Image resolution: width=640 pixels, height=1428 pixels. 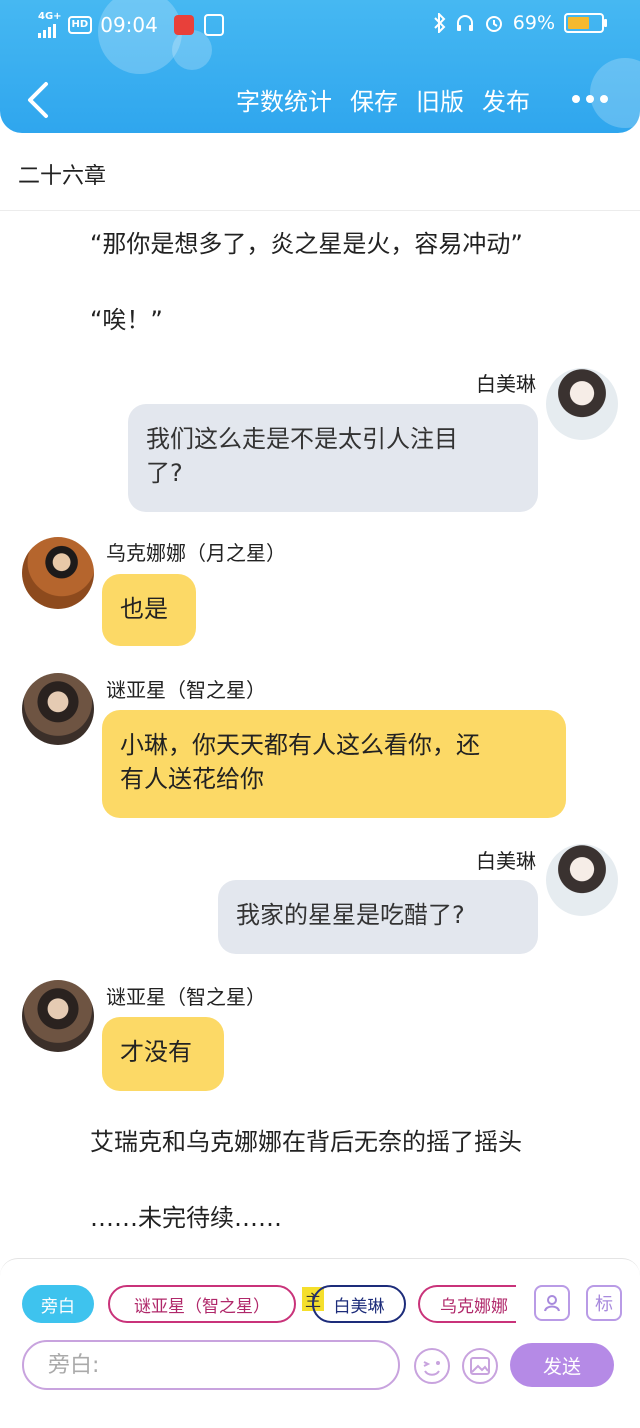 I want to click on narration-line: “那你是想多了，炎之星是火，容易冲动”, so click(x=306, y=241).